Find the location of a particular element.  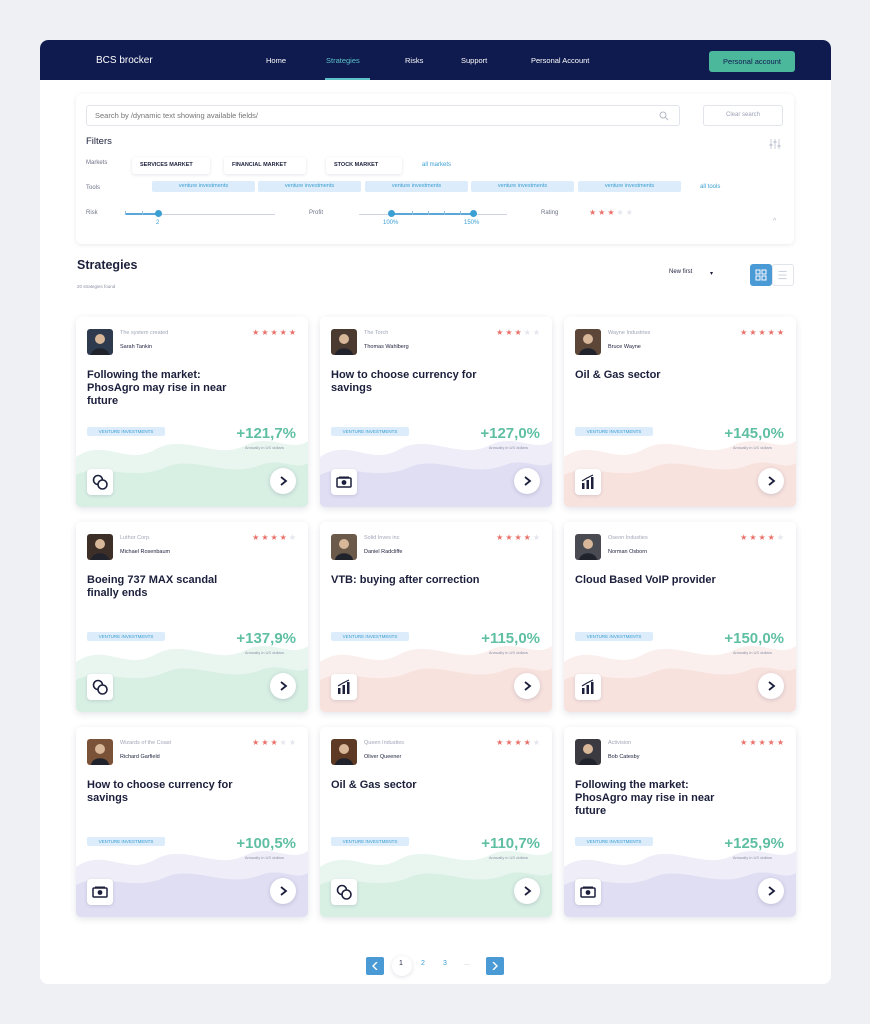

nav-personal-account: Personal Account is located at coordinates (560, 60).